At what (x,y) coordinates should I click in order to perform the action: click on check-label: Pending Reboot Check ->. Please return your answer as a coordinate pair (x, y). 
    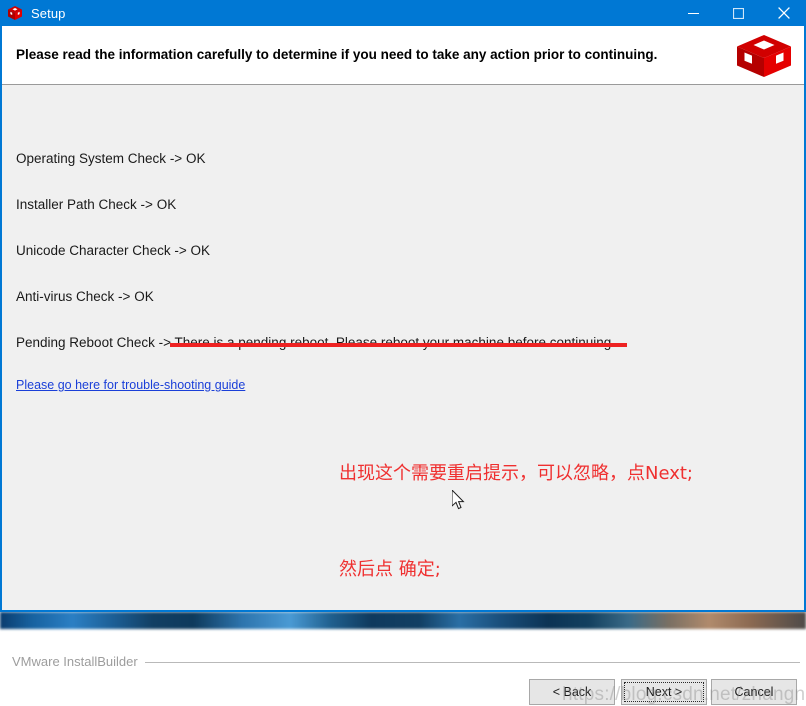
    Looking at the image, I should click on (93, 342).